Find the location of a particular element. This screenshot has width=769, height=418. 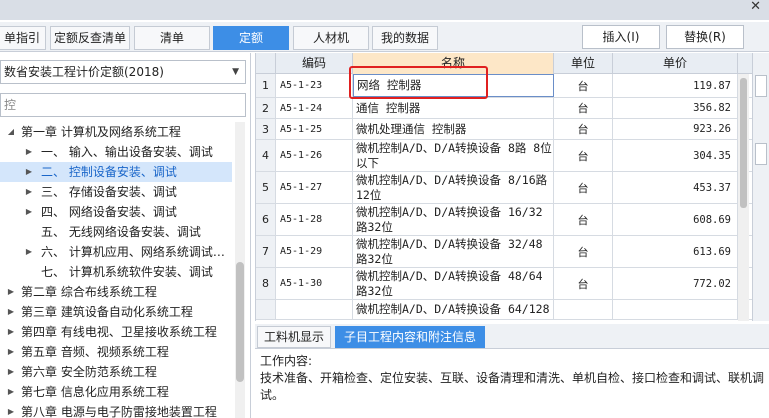

cell-name: 微机控制A/D、D/A转换设备 8路 8位以下 is located at coordinates (453, 155).